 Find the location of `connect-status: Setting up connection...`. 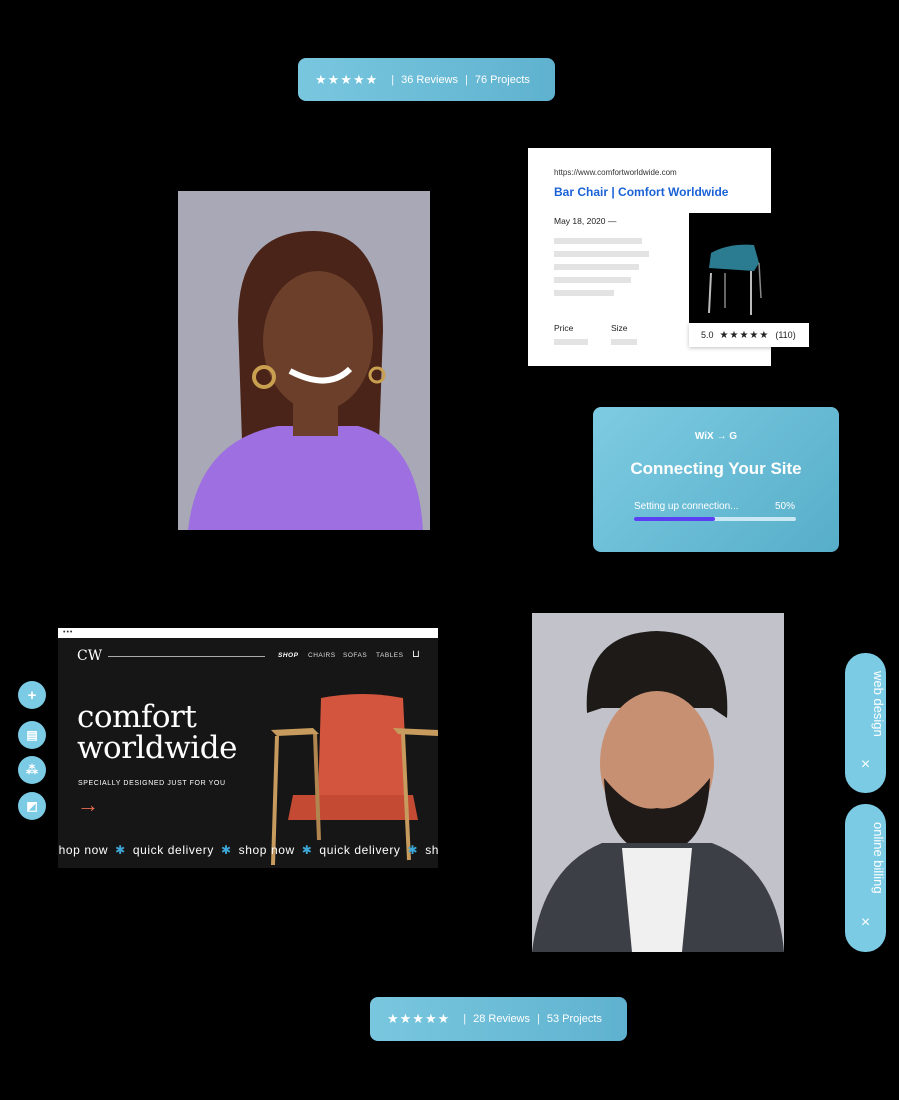

connect-status: Setting up connection... is located at coordinates (686, 506).